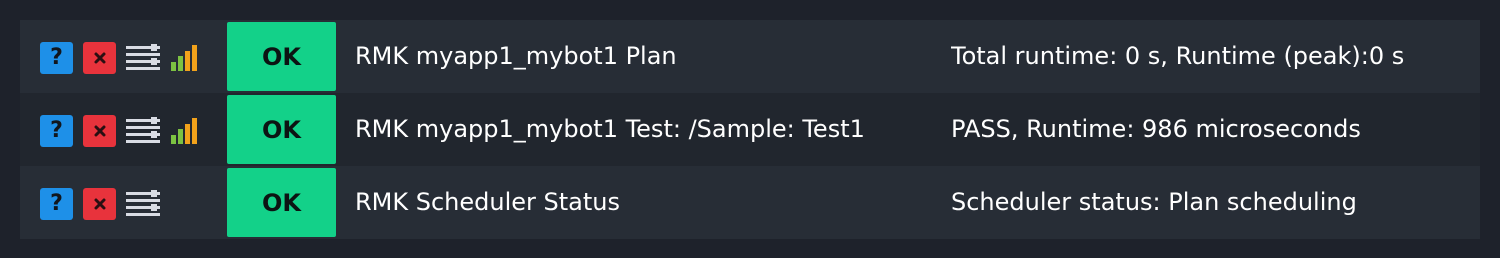 The height and width of the screenshot is (258, 1500). I want to click on service-output: Total runtime: 0 s, Runtime (peak):0 s, so click(1178, 56).